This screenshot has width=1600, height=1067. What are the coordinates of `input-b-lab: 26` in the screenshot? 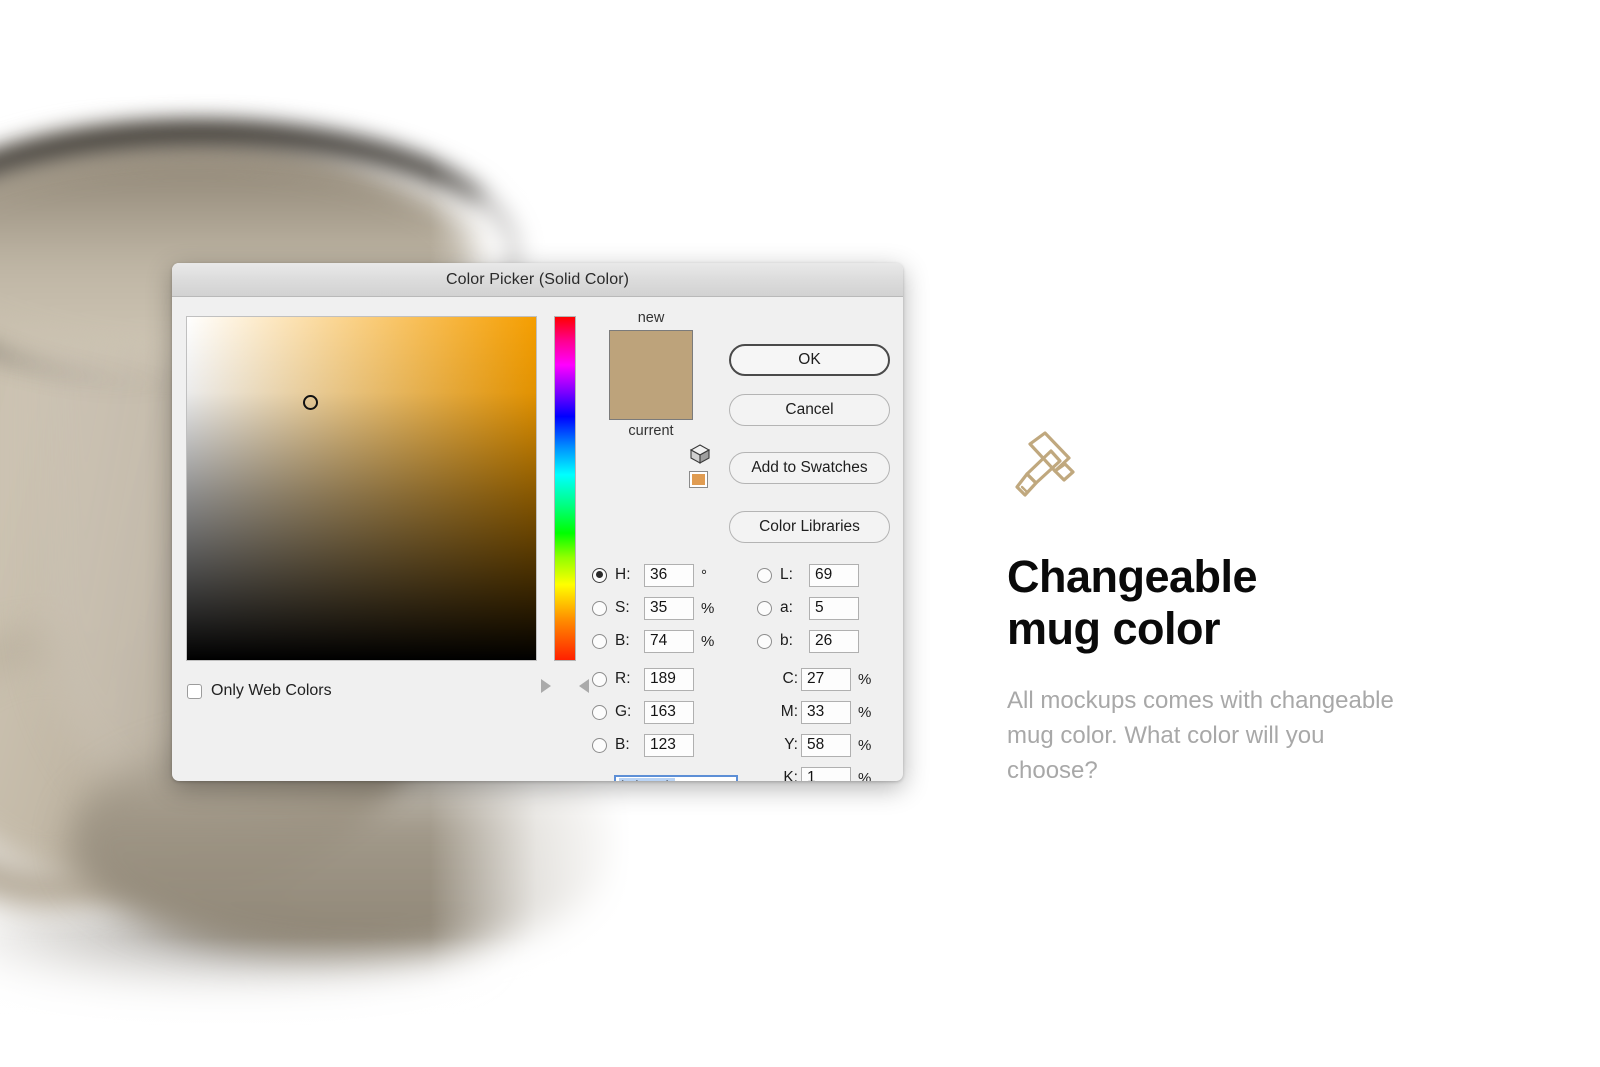 It's located at (834, 641).